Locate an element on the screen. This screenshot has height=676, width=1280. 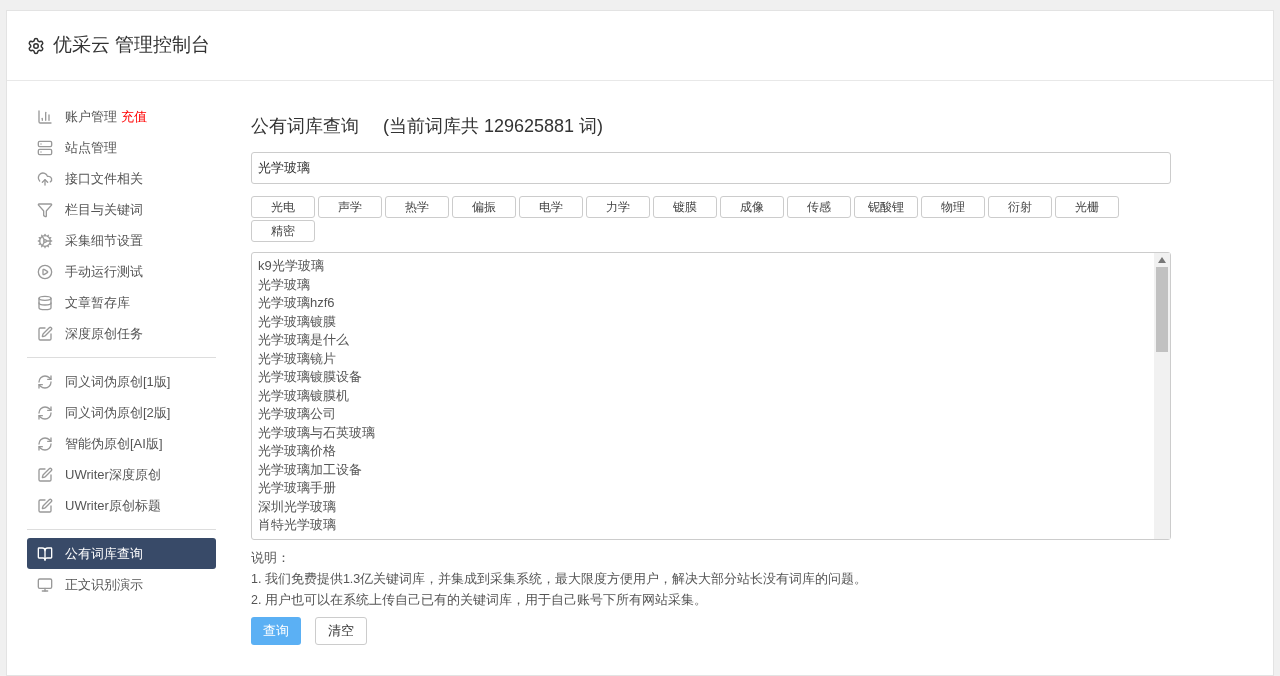
word-count: (当前词库共 129625881 词) is located at coordinates (493, 126).